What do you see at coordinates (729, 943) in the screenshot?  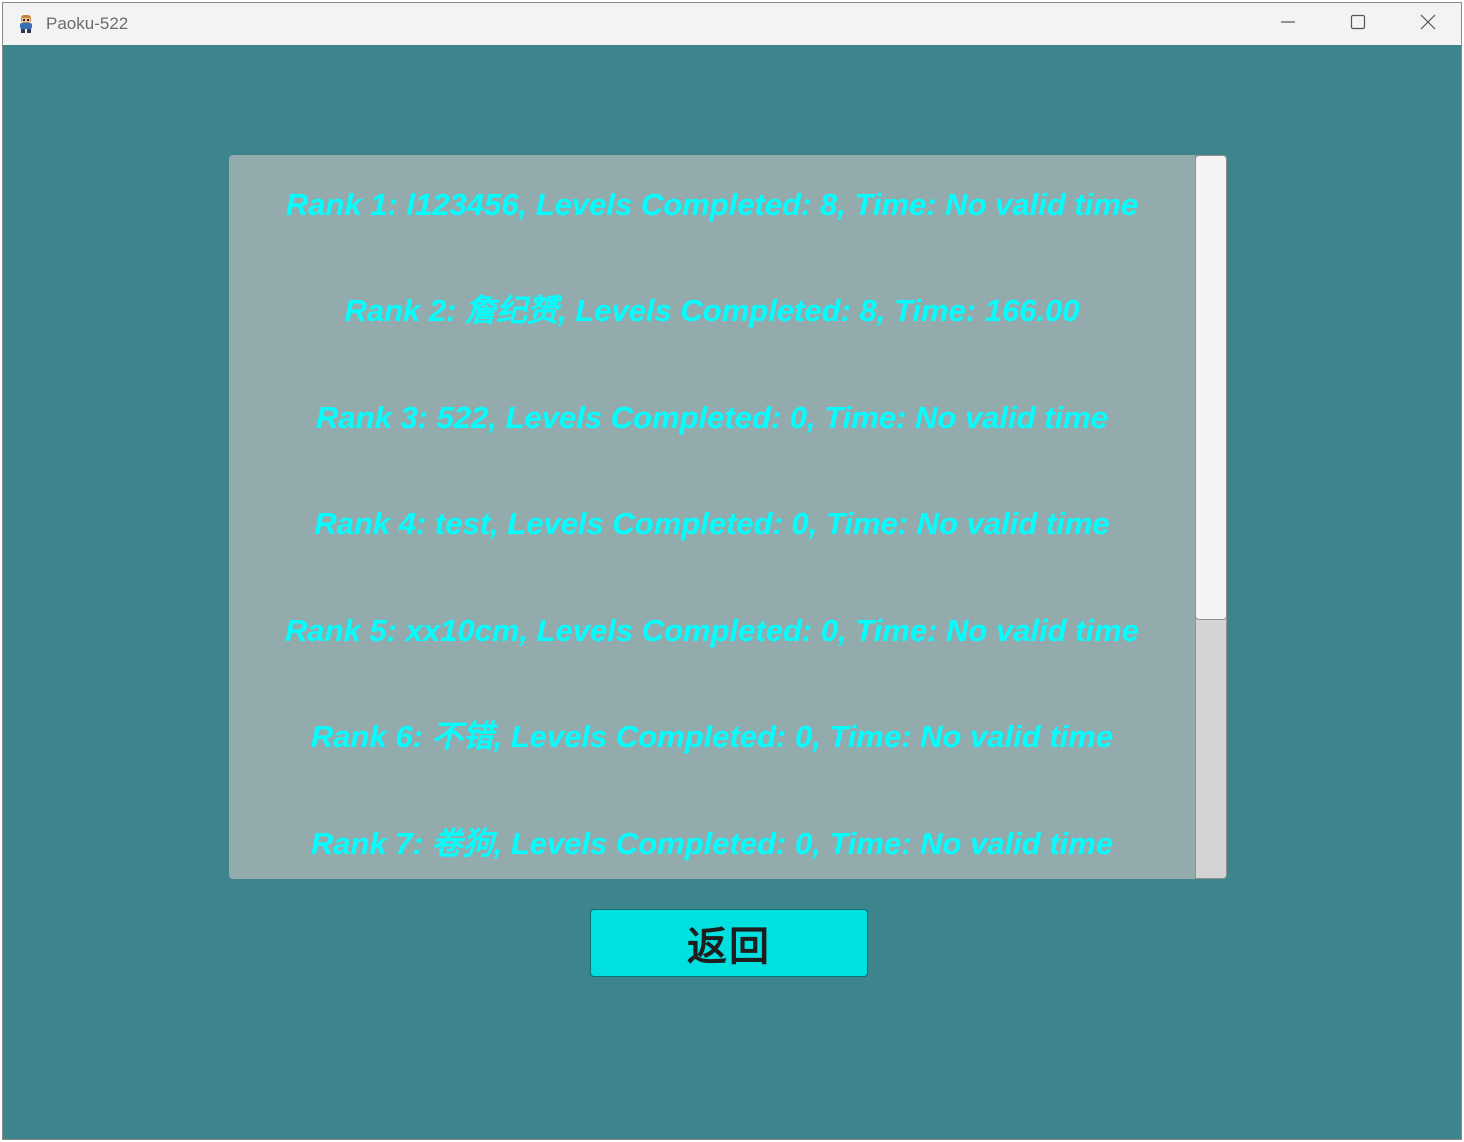 I see `back-button: 返回` at bounding box center [729, 943].